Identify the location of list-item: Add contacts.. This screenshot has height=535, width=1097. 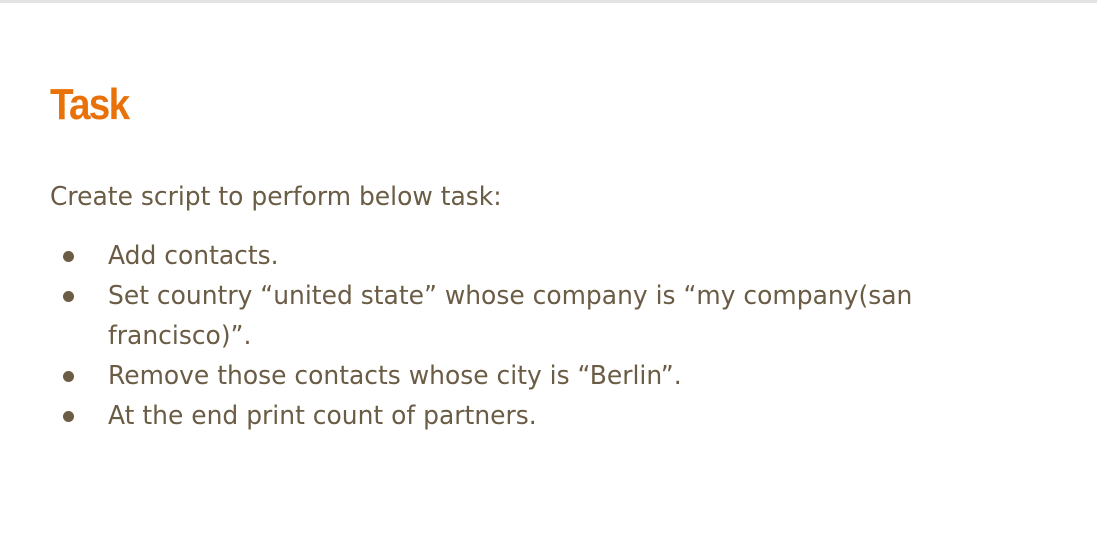
(530, 256).